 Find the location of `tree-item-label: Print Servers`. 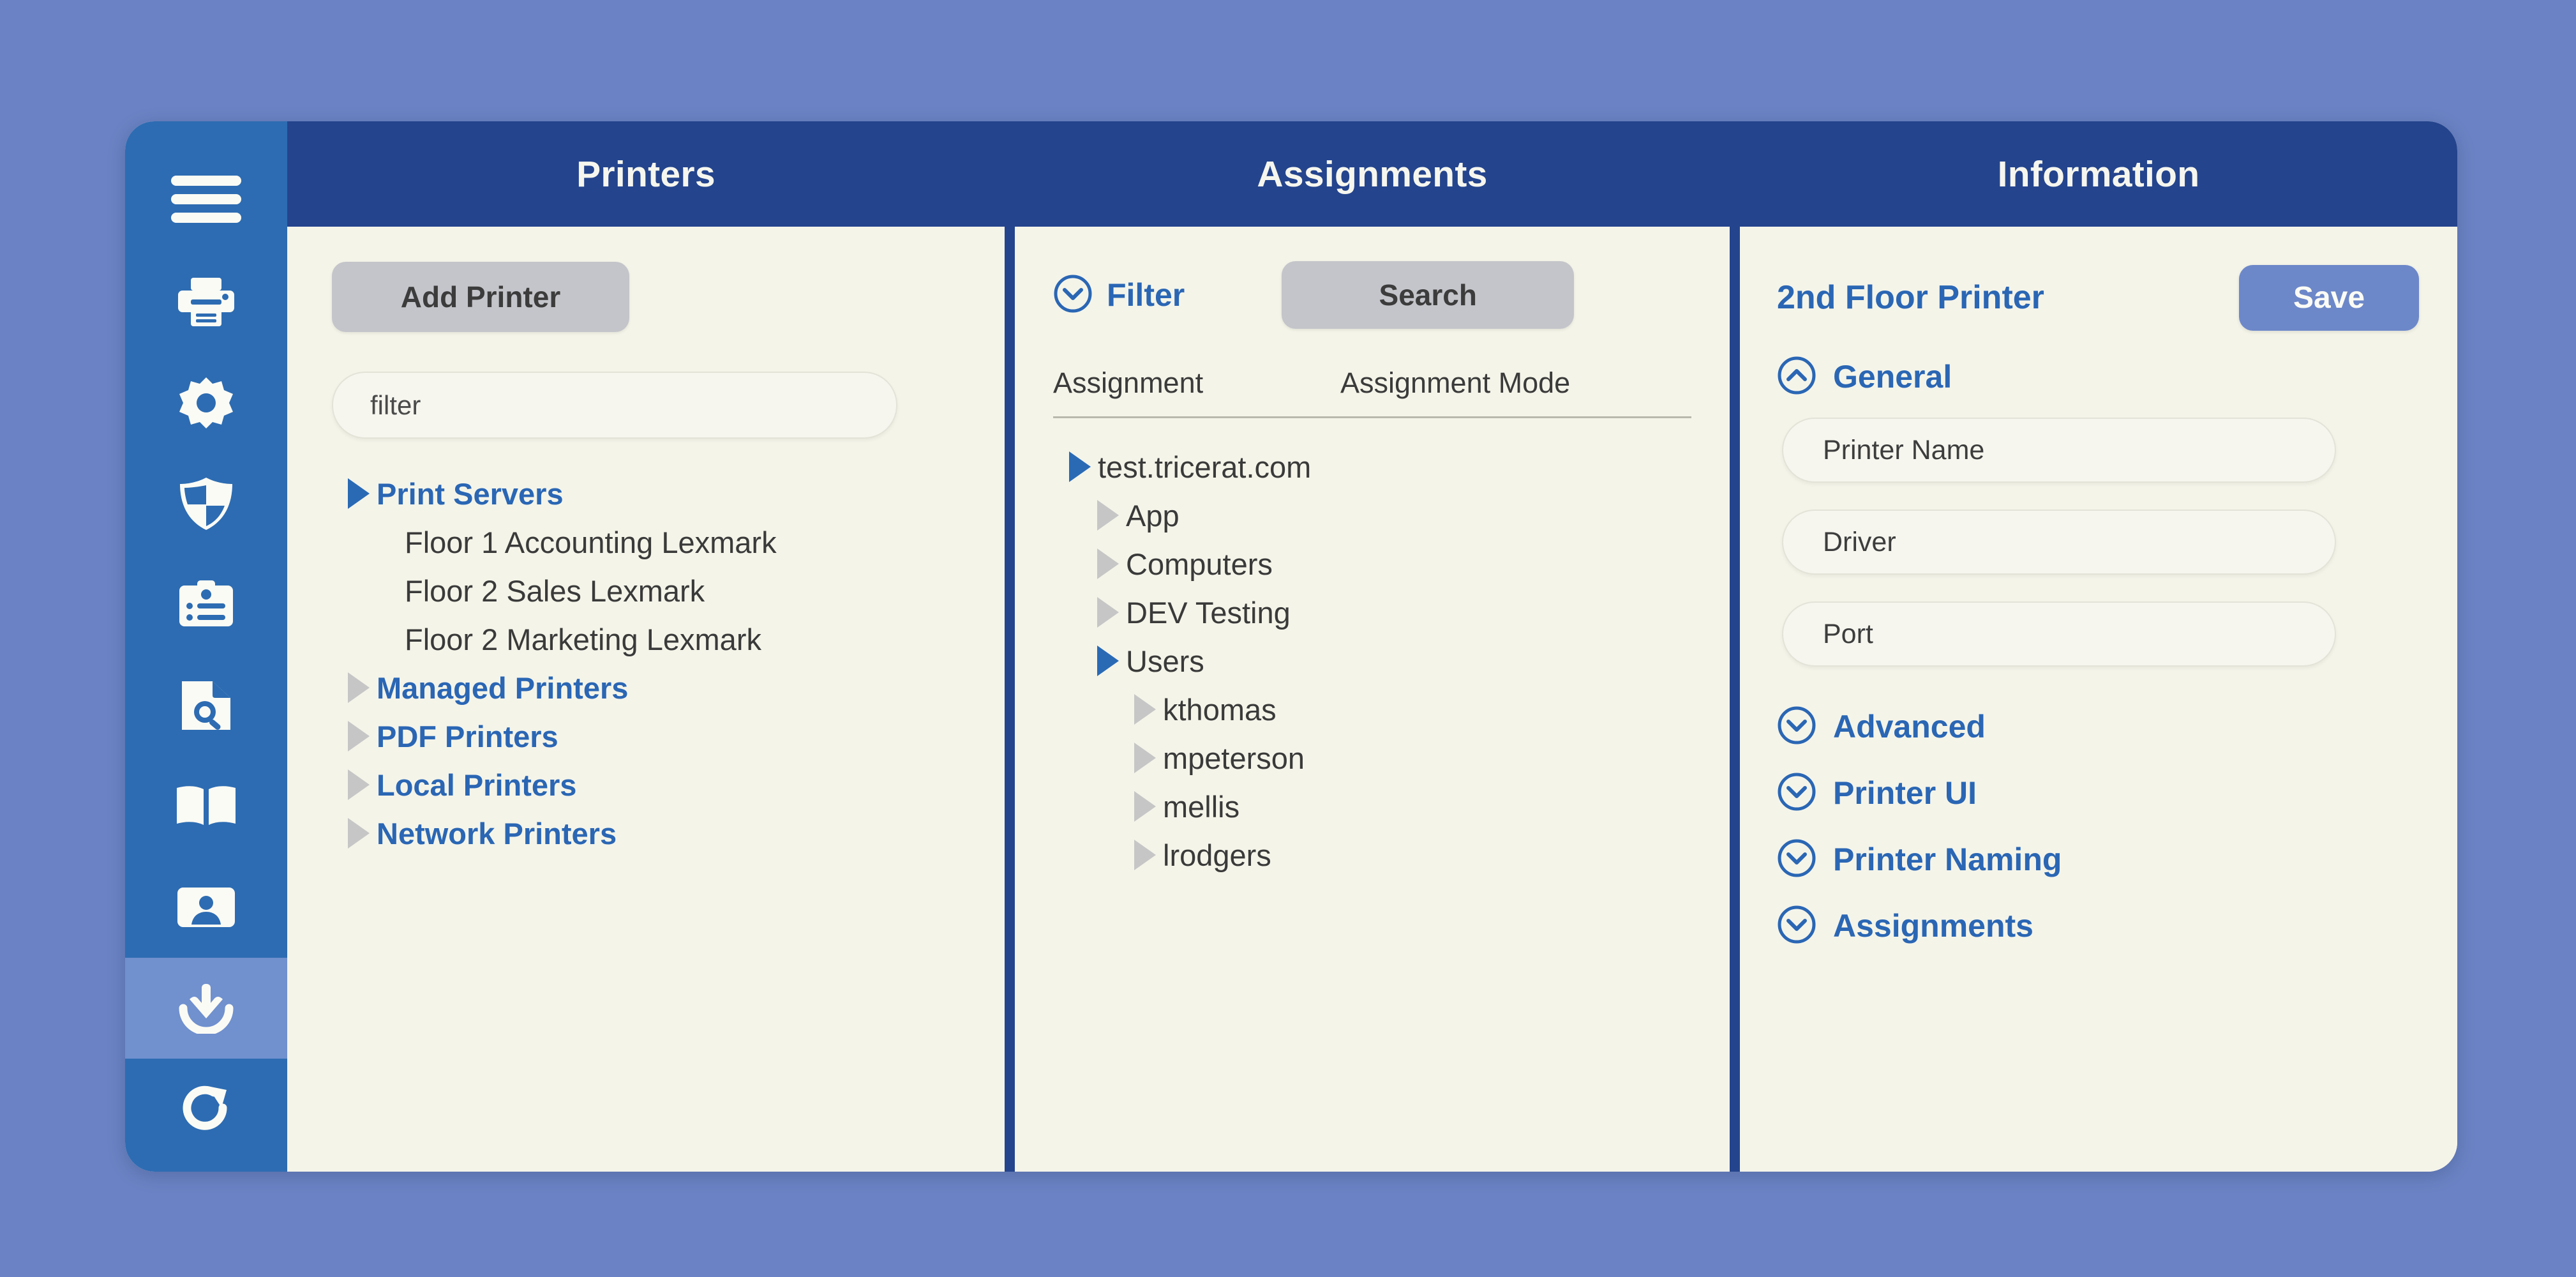

tree-item-label: Print Servers is located at coordinates (470, 493).